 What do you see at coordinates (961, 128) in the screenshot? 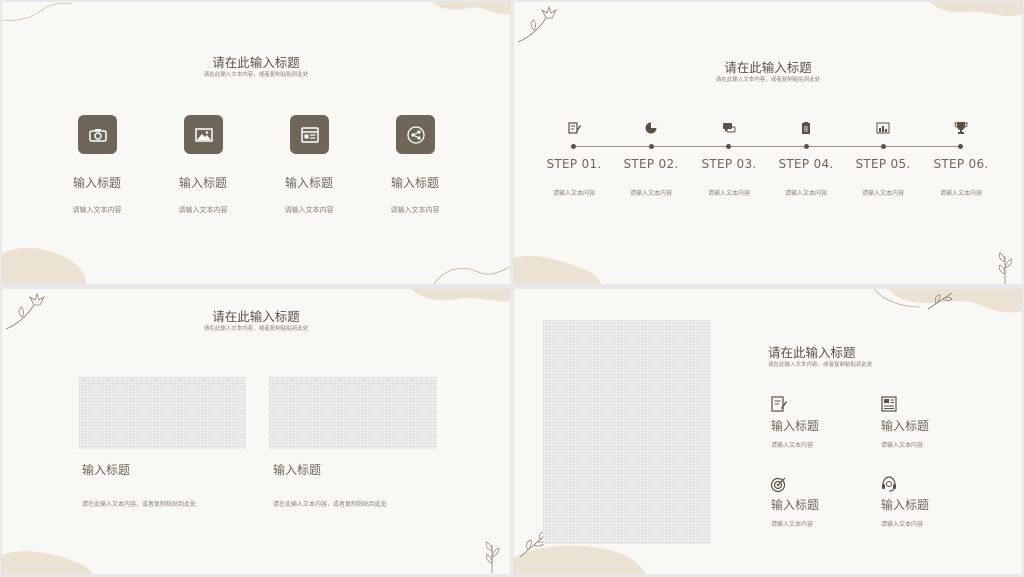
I see `trophy-icon` at bounding box center [961, 128].